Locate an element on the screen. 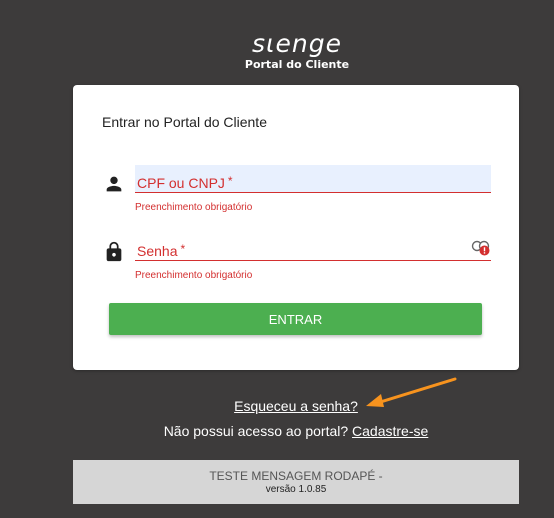  signup-line: Não possui acesso ao portal? Cadastre-se is located at coordinates (277, 431).